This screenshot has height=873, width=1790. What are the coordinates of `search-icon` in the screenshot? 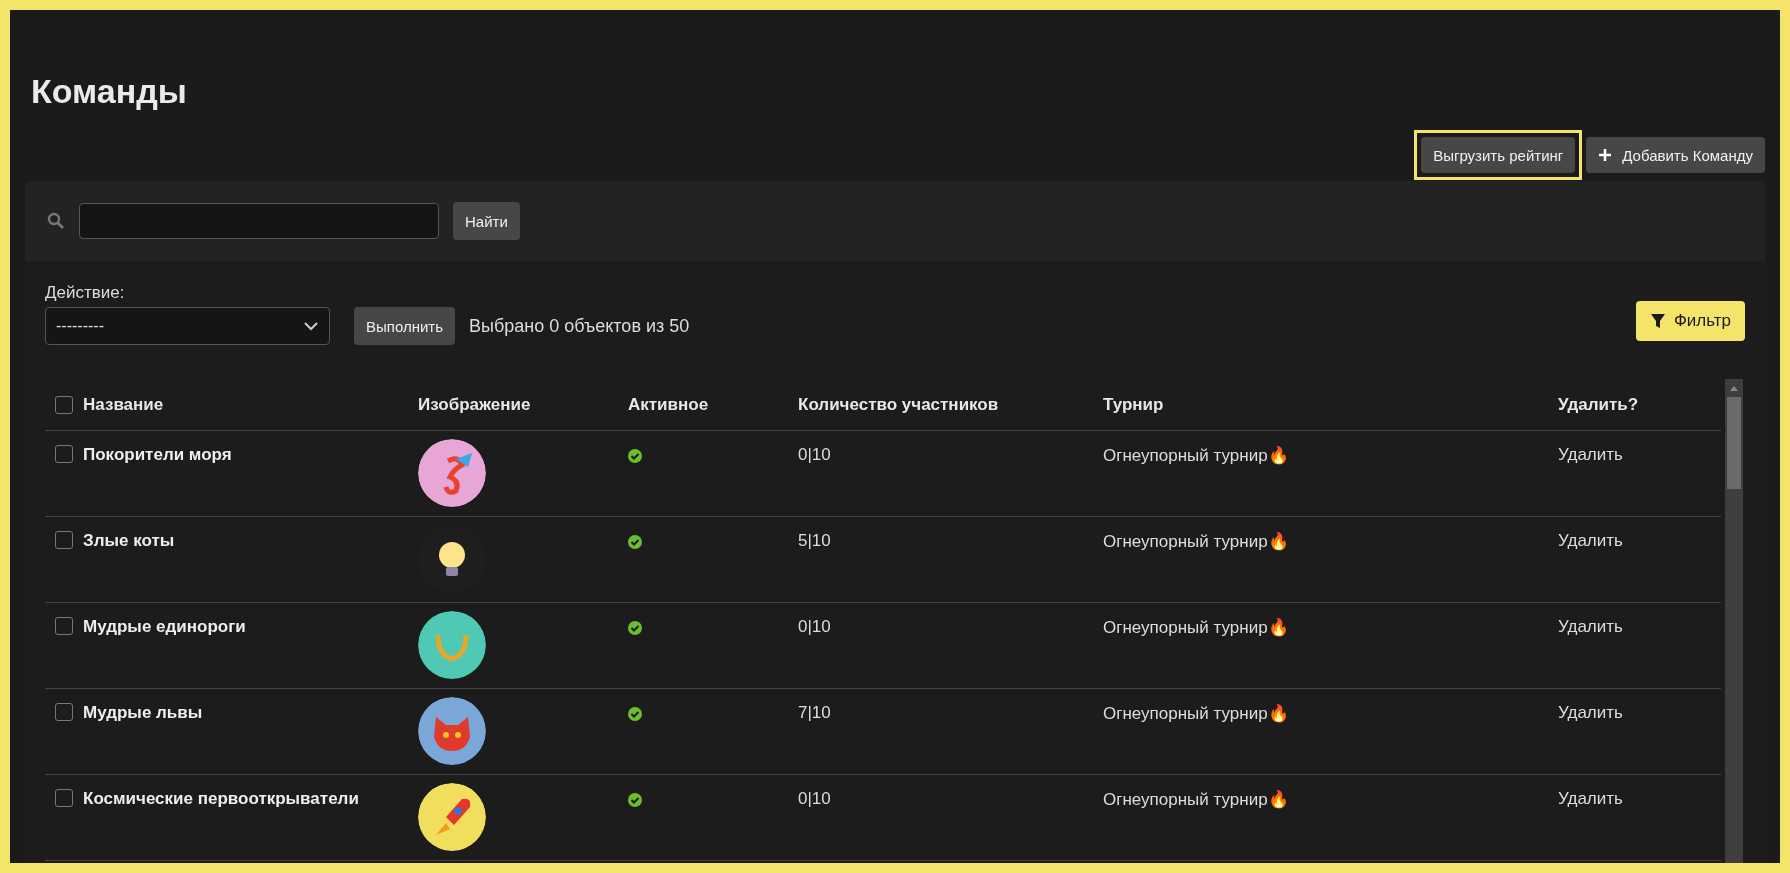 It's located at (56, 221).